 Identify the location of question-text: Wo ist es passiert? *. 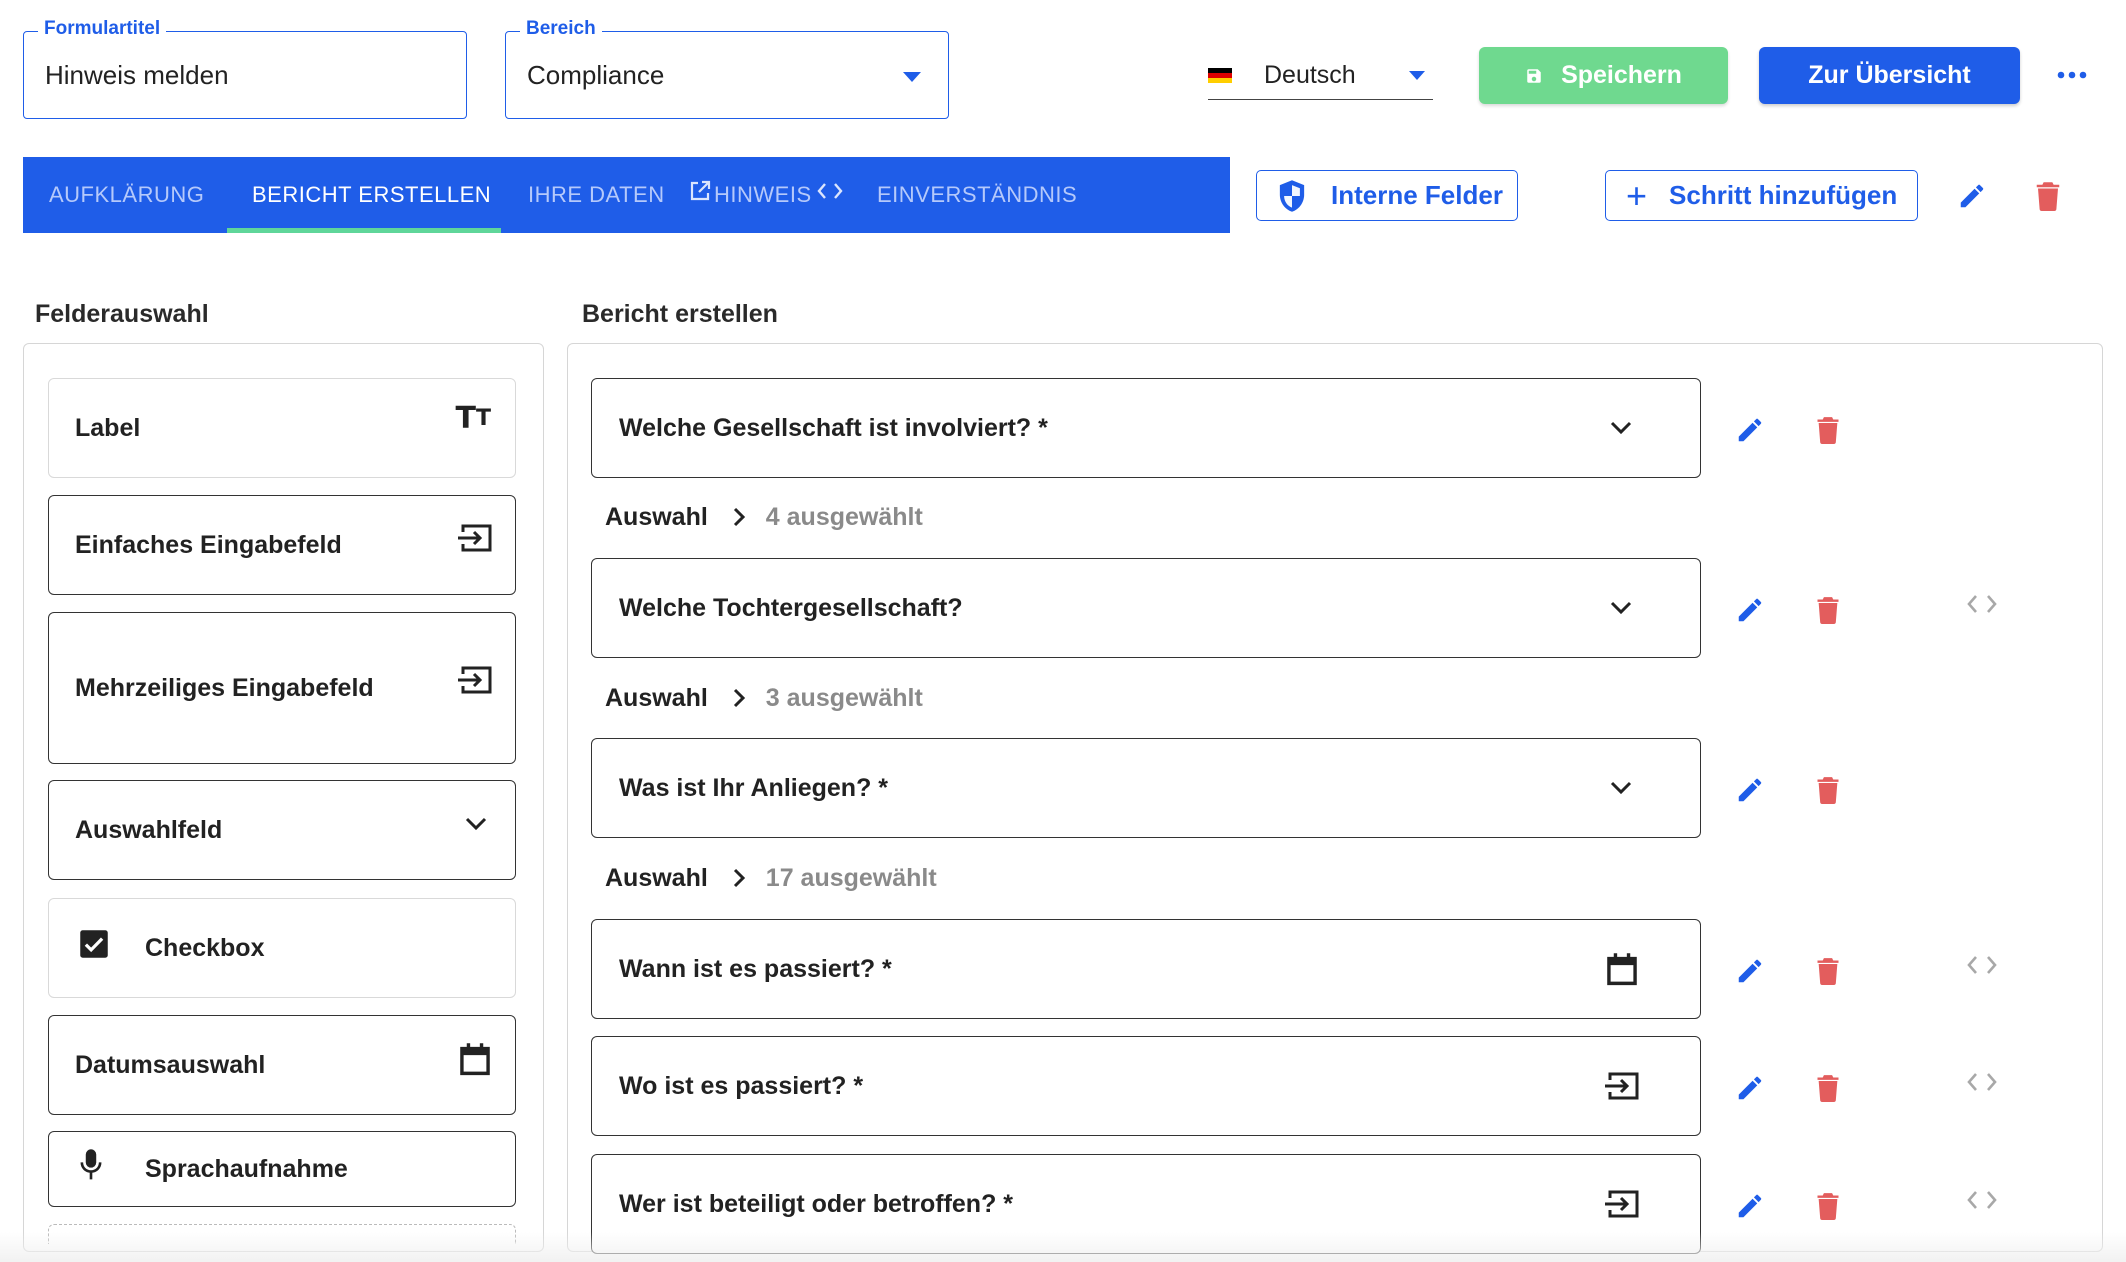
(741, 1085).